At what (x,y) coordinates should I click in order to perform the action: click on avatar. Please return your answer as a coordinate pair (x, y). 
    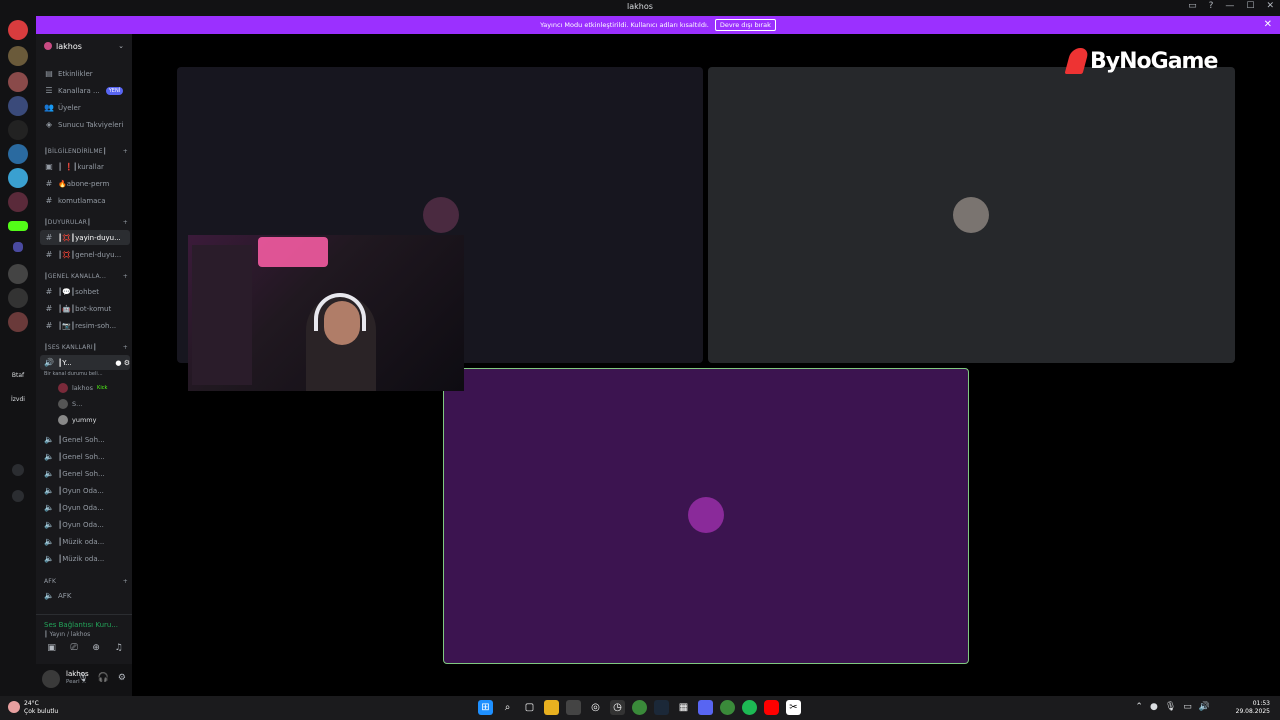
    Looking at the image, I should click on (51, 679).